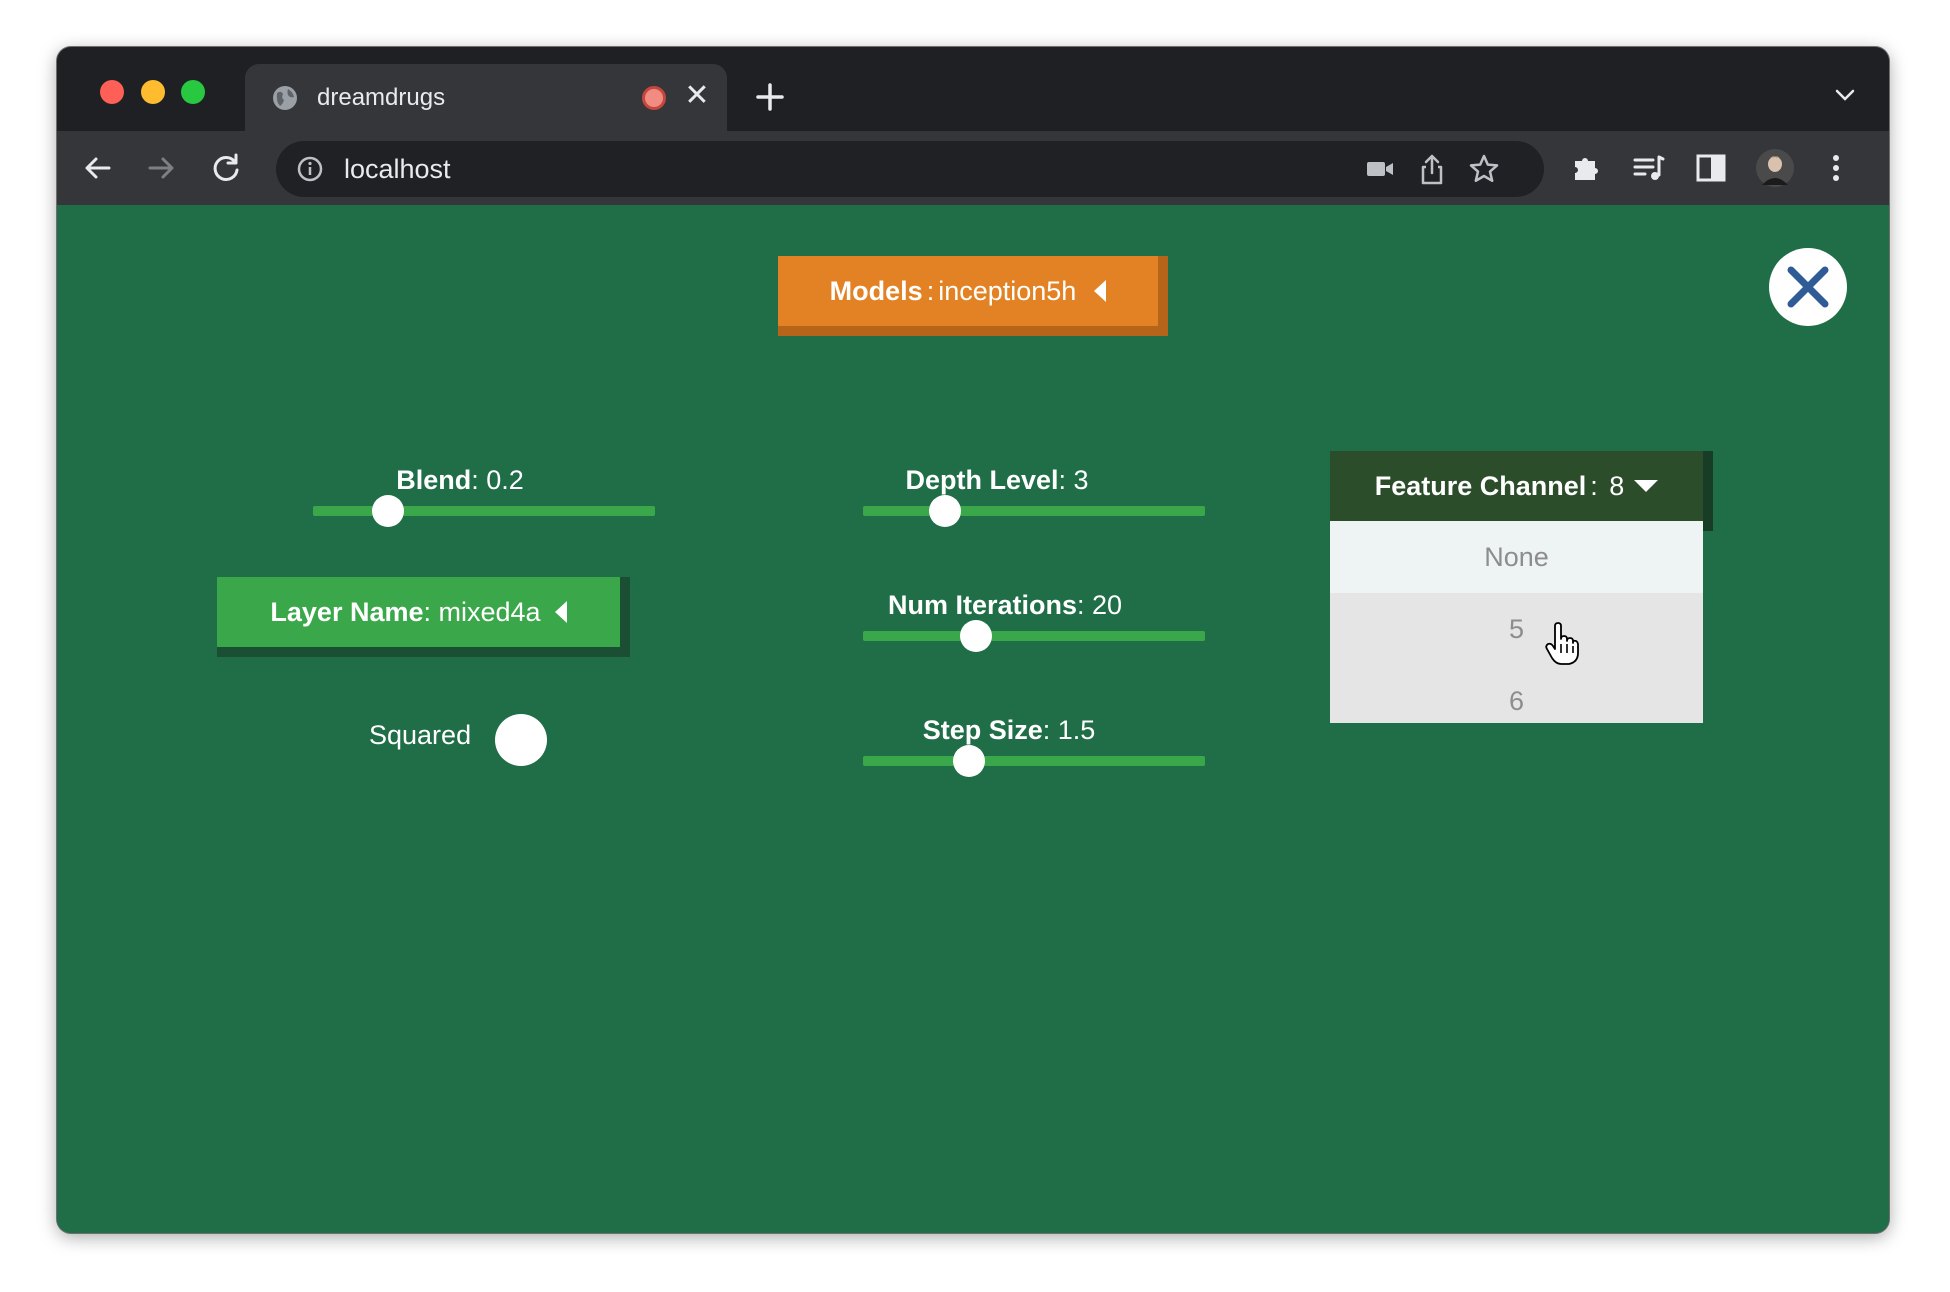 The height and width of the screenshot is (1292, 1950). I want to click on recording-icon, so click(654, 98).